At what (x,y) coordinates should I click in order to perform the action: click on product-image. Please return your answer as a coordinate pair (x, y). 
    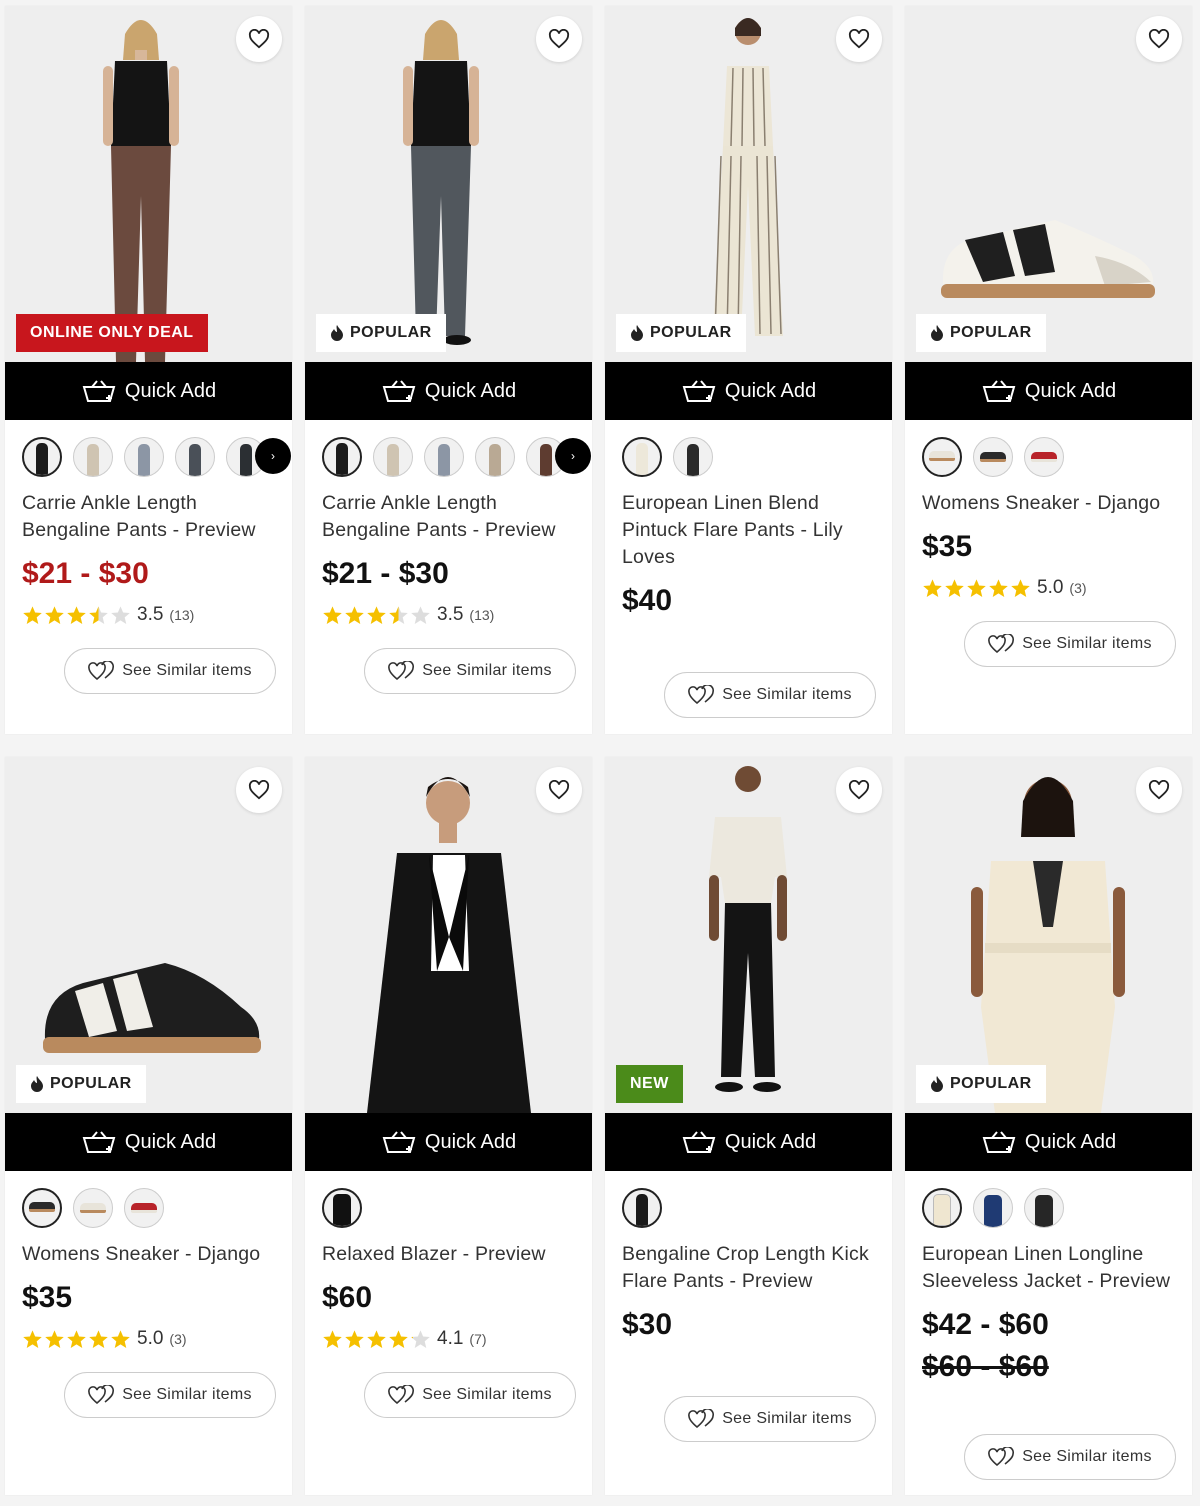
    Looking at the image, I should click on (448, 935).